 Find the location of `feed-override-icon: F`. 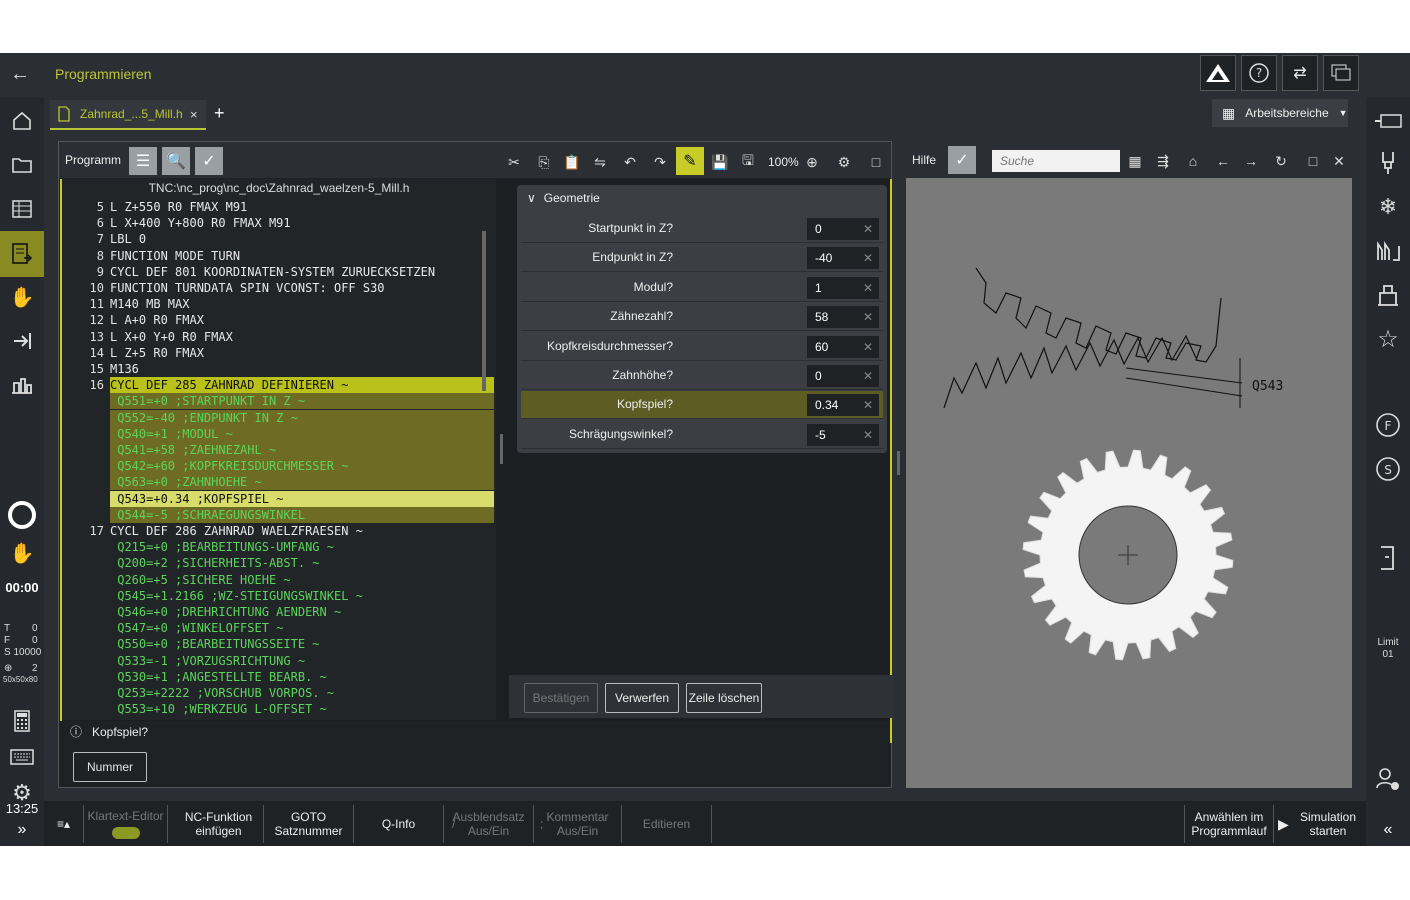

feed-override-icon: F is located at coordinates (1388, 425).